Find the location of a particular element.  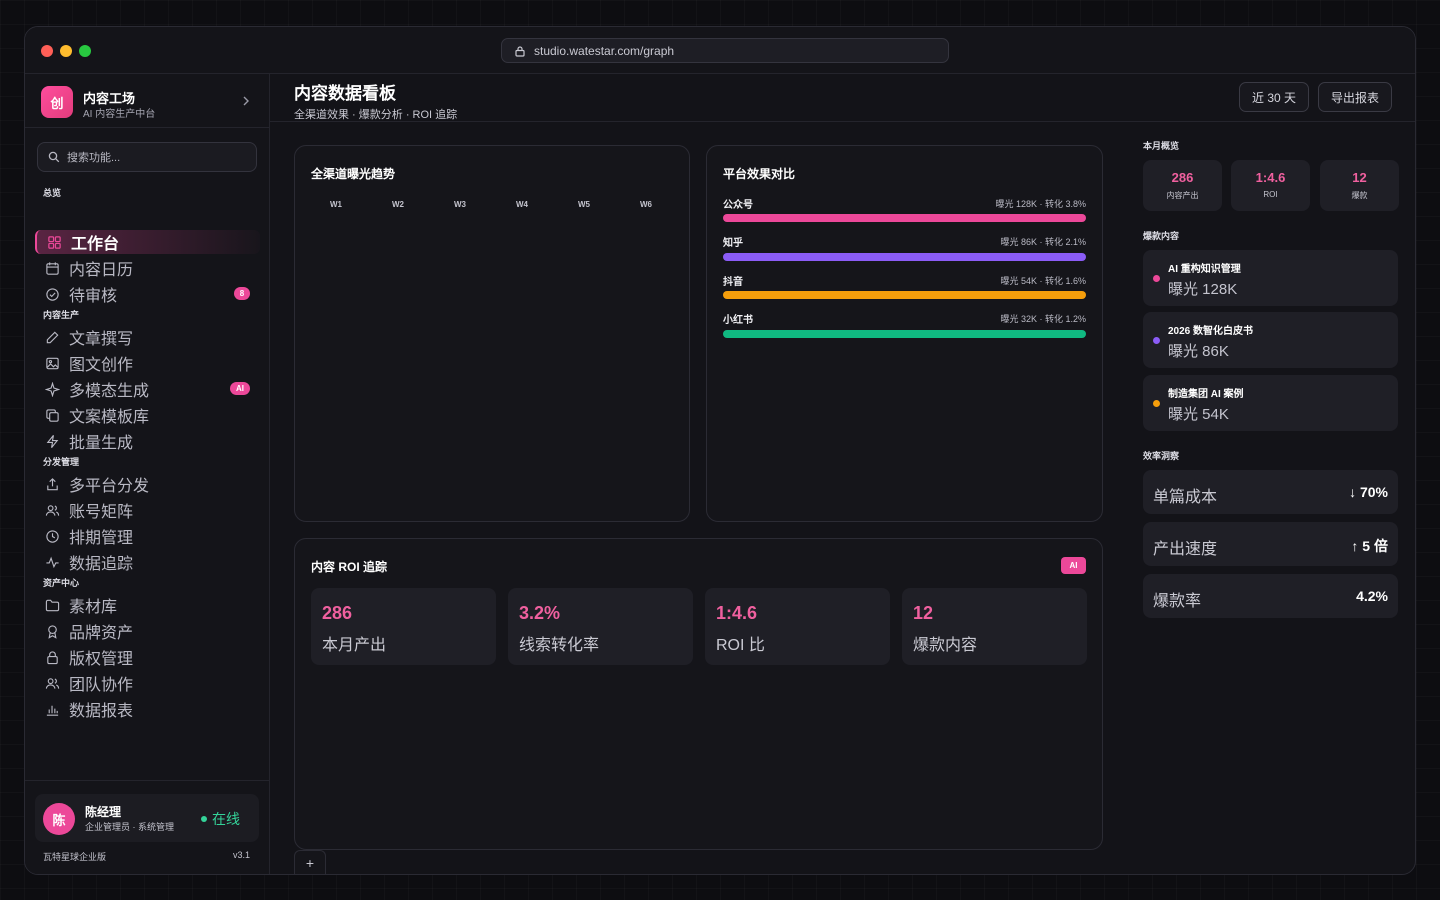

sidebar-item-label: 多模态生成 is located at coordinates (109, 391).